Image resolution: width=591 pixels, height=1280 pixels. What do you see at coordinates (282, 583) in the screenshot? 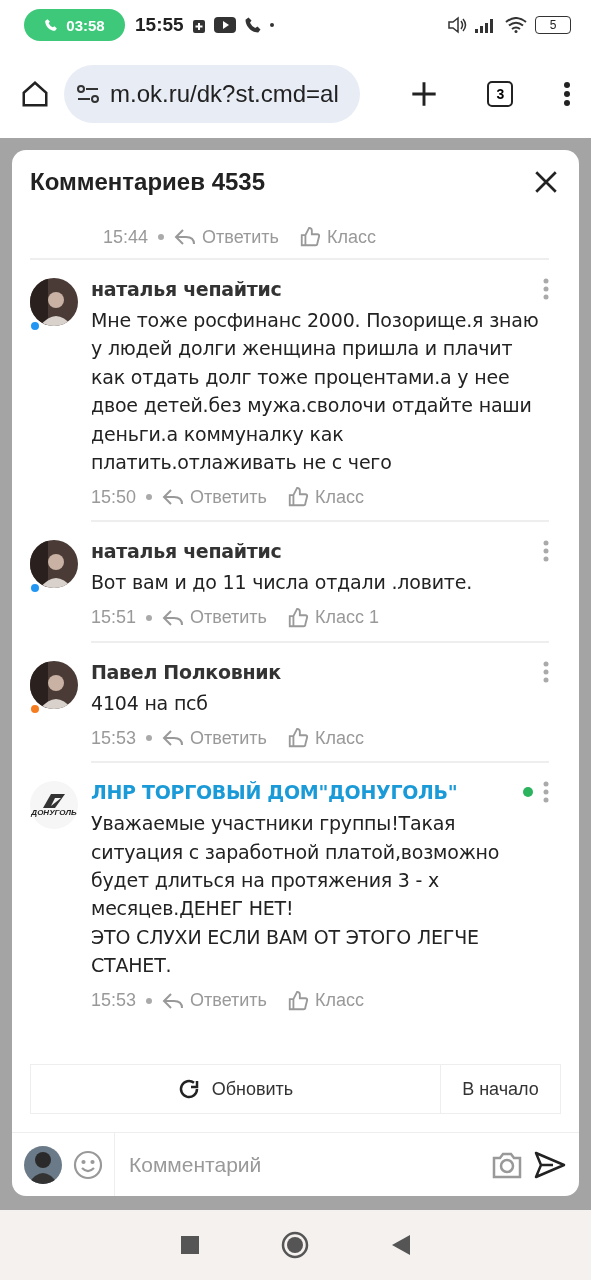
I see `comment-text: Вот вам и до 11 числа отдали .ловите.` at bounding box center [282, 583].